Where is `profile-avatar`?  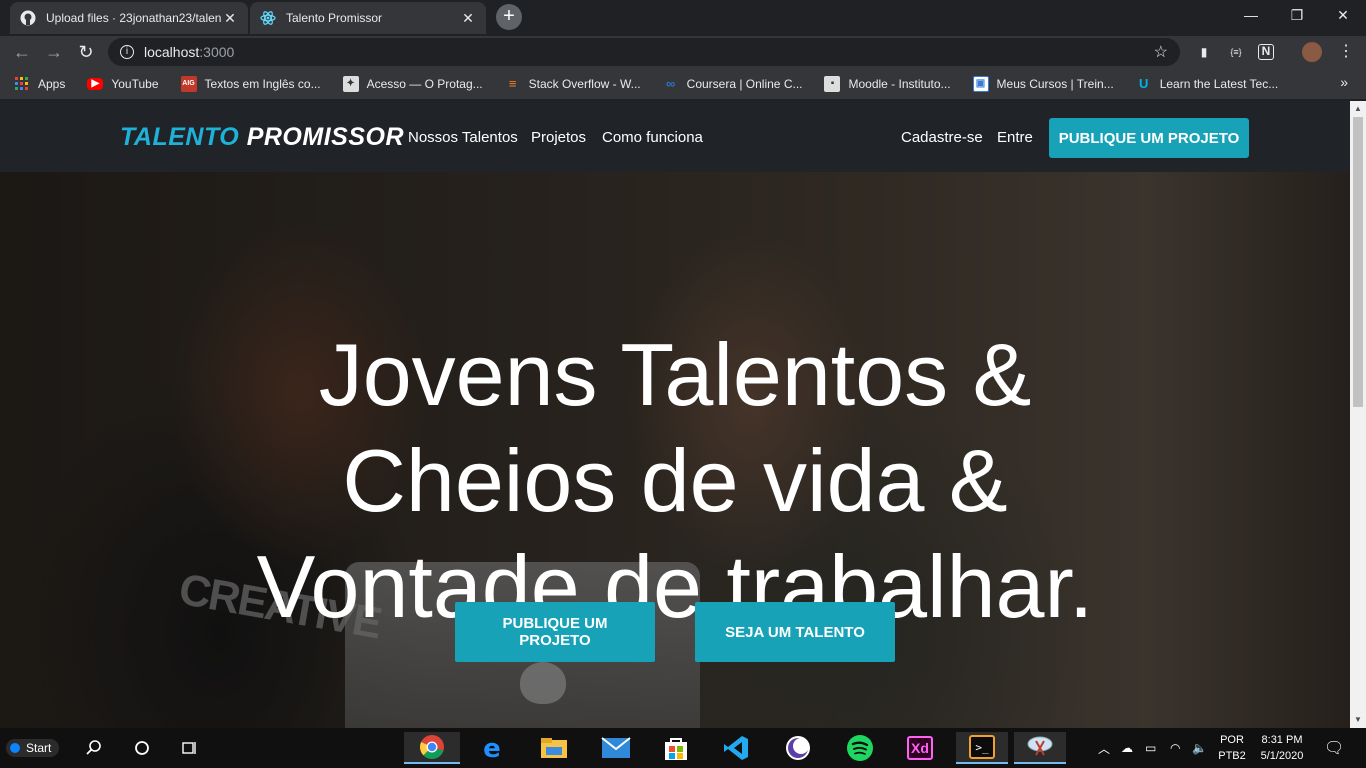
profile-avatar is located at coordinates (1312, 52).